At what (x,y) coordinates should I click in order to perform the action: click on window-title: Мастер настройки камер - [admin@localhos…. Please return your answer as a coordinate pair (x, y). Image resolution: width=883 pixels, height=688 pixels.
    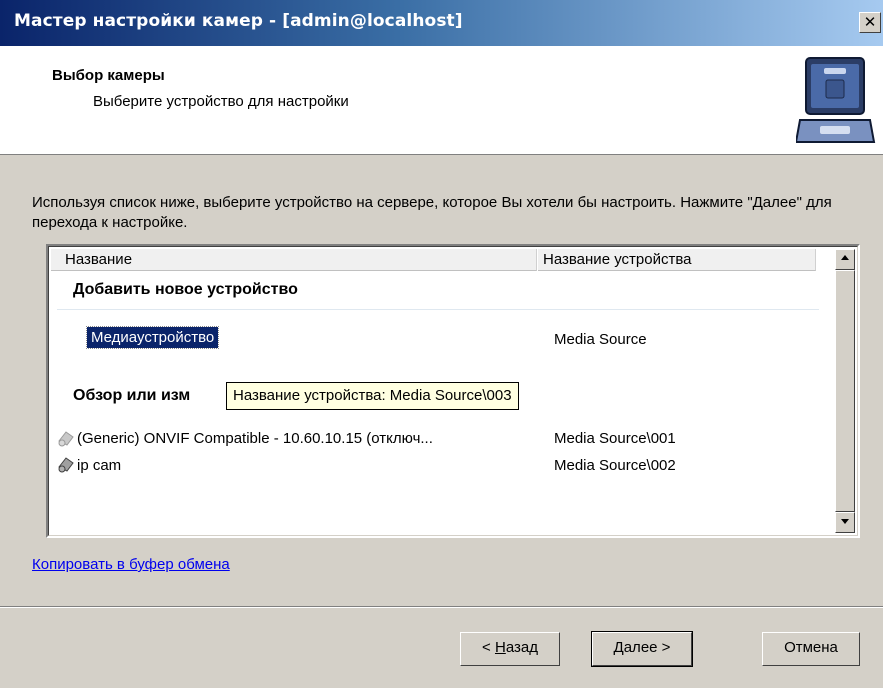
    Looking at the image, I should click on (238, 21).